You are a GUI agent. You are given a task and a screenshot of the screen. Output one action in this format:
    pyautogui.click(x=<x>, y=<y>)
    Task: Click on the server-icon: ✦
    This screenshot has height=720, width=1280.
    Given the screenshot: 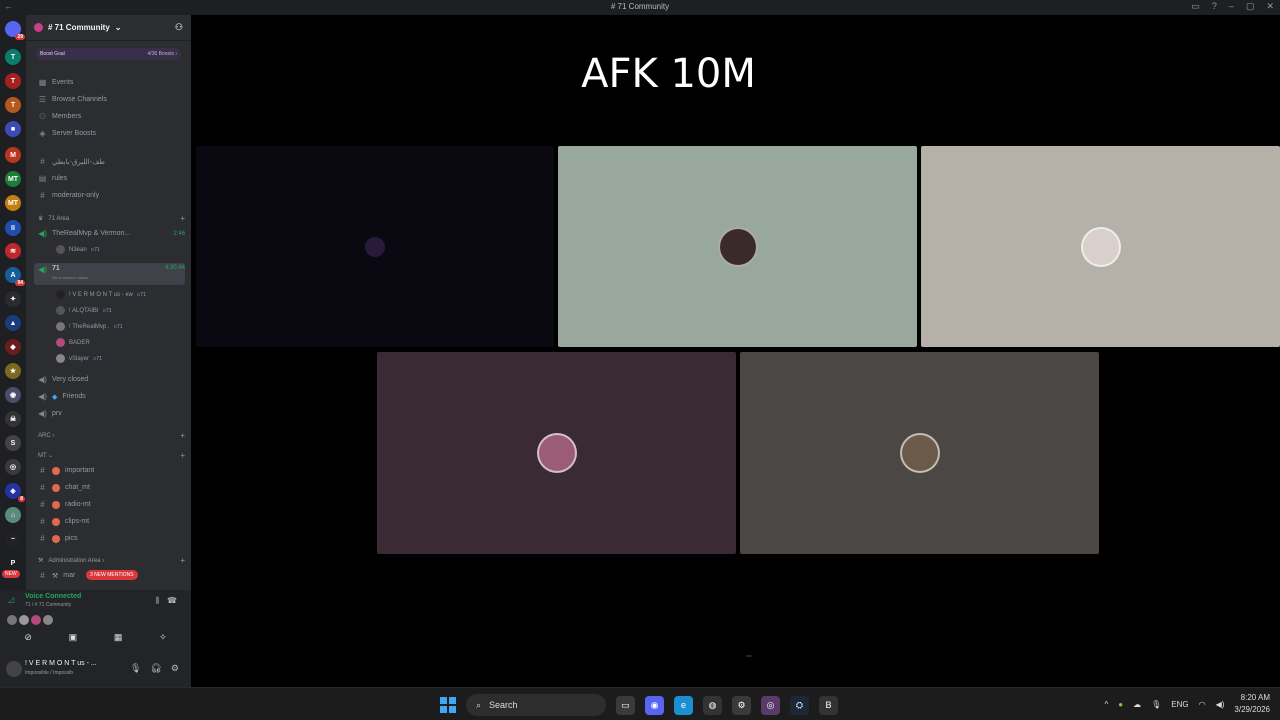 What is the action you would take?
    pyautogui.click(x=13, y=299)
    